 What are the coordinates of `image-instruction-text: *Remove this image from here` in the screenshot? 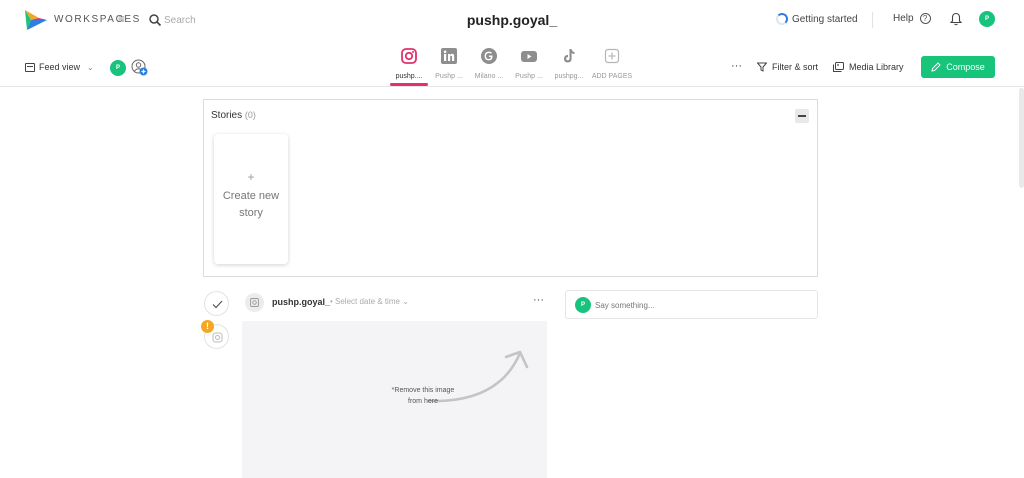 It's located at (423, 396).